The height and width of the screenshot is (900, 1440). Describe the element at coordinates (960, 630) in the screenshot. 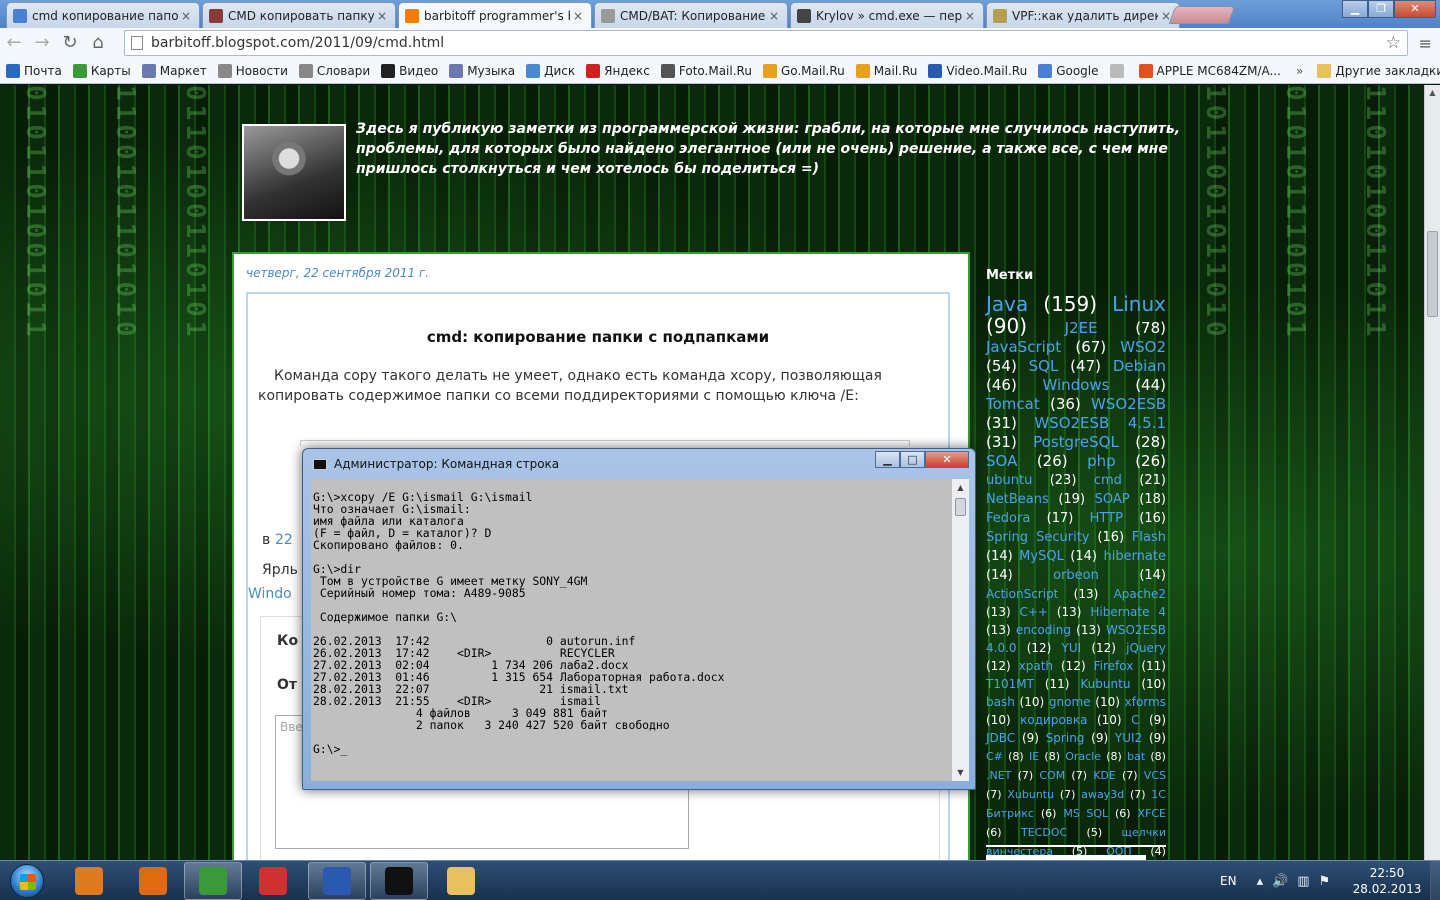

I see `cmd-scrollbar: ▲ ▼` at that location.